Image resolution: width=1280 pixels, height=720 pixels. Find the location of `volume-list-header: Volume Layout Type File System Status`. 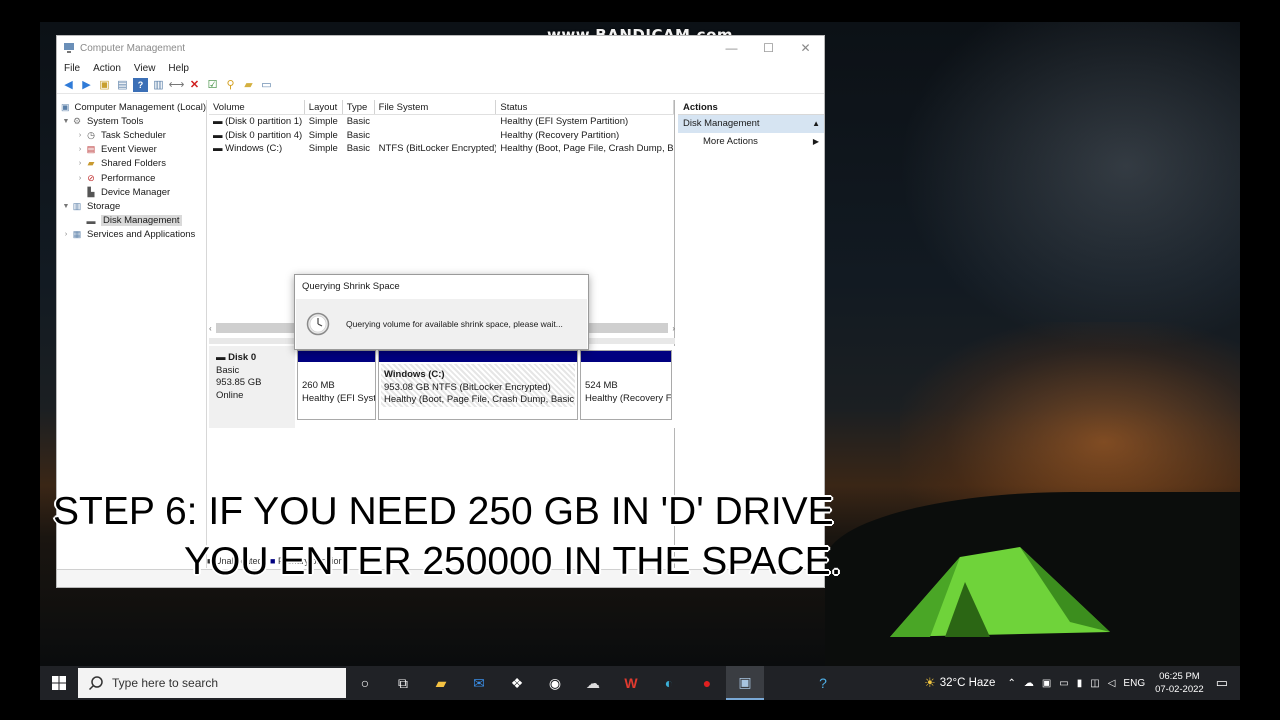

volume-list-header: Volume Layout Type File System Status is located at coordinates (441, 107).